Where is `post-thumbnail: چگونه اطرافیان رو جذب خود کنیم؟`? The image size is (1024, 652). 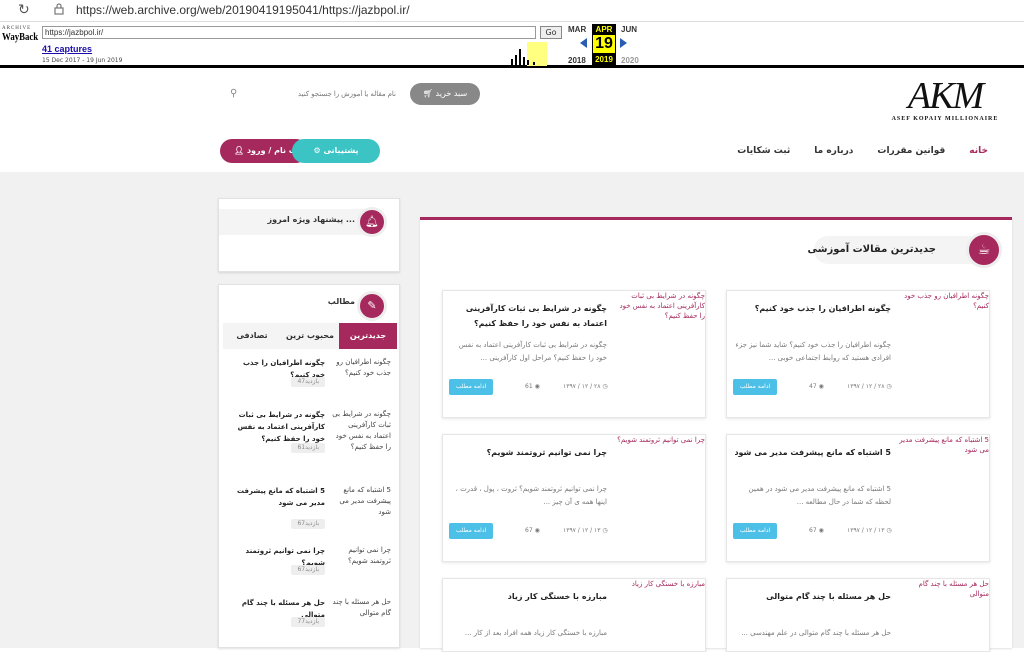
post-thumbnail: چگونه اطرافیان رو جذب خود کنیم؟ is located at coordinates (361, 368).